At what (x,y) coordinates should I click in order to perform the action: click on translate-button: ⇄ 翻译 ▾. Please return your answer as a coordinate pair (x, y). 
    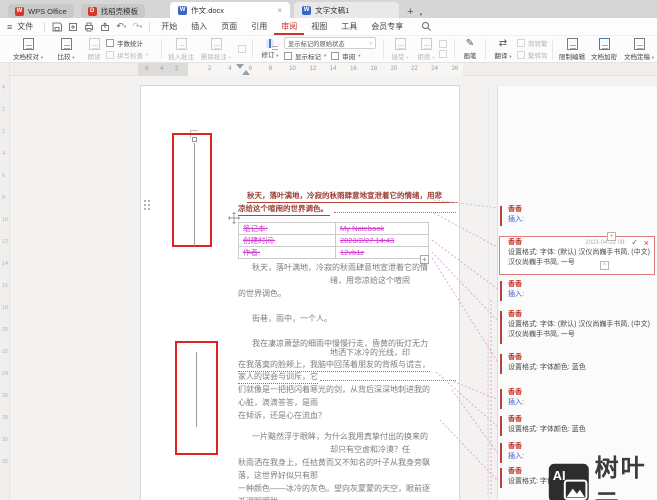
    Looking at the image, I should click on (503, 49).